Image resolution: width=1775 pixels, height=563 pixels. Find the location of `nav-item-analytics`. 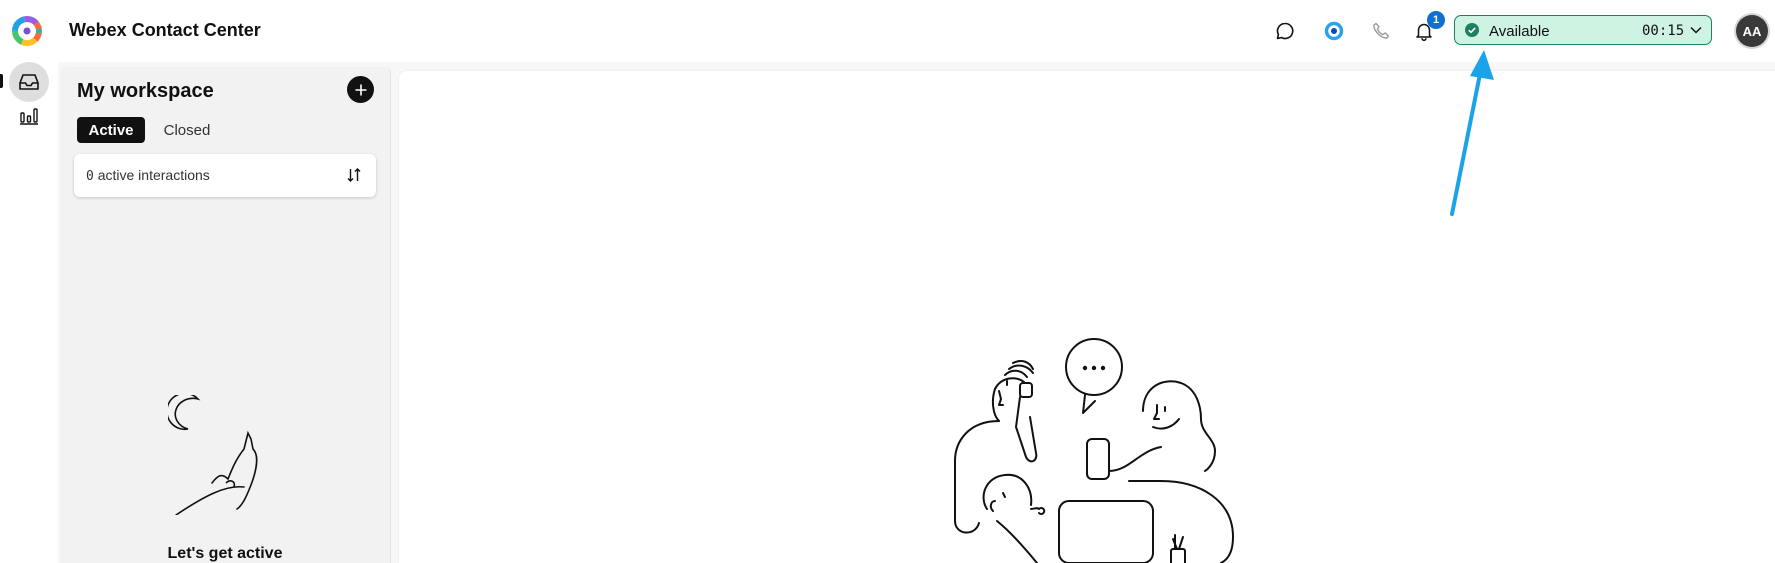

nav-item-analytics is located at coordinates (29, 116).